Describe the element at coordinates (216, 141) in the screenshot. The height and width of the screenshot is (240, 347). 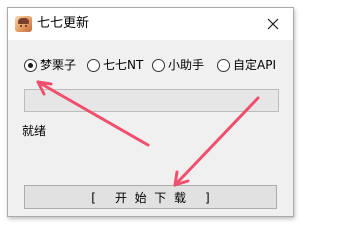
I see `arrow-to-download` at that location.